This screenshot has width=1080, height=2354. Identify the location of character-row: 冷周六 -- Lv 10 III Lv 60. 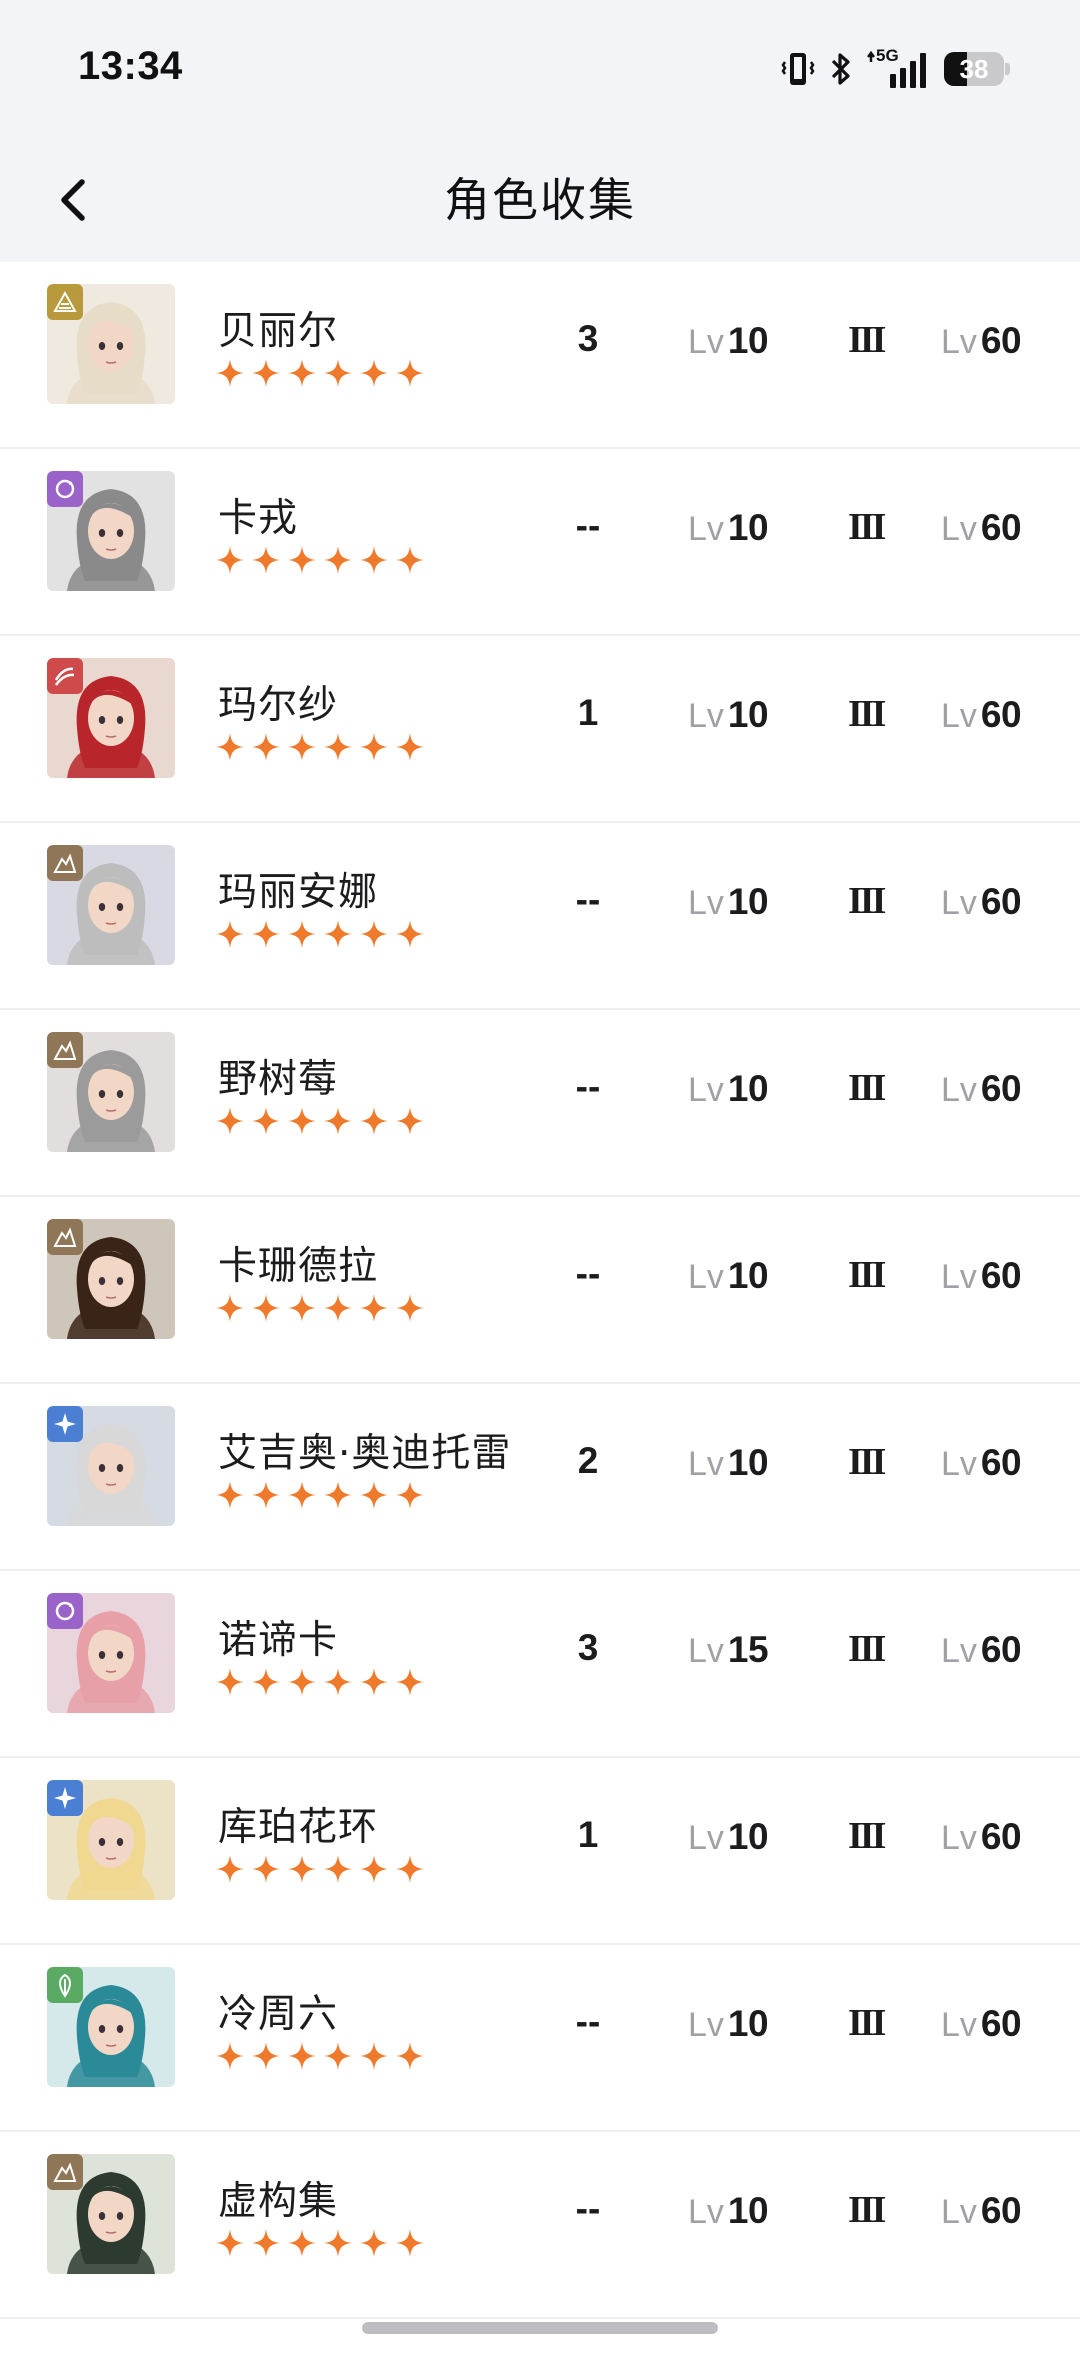
(540, 2038).